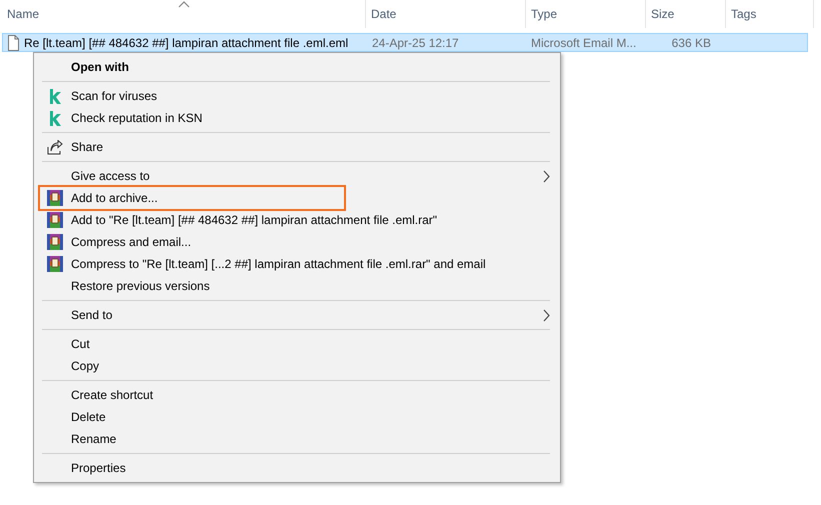 The height and width of the screenshot is (505, 821). I want to click on table-cell: Re [lt.team] [## 484632 ##] lampiran attachment file .eml.eml, so click(186, 43).